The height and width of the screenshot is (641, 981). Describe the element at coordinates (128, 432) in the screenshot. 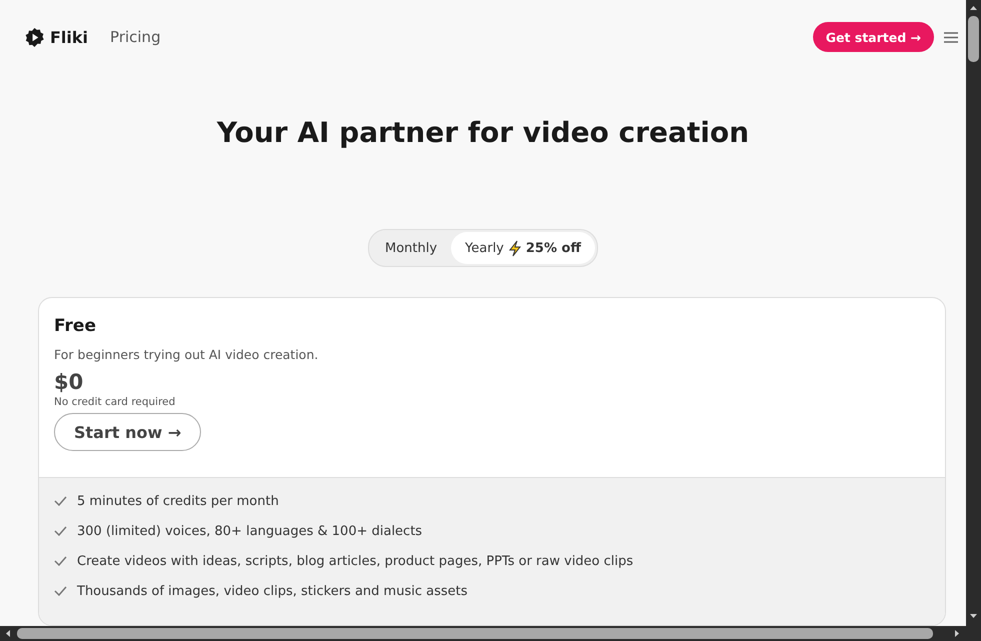

I see `start-now-button: Start now →` at that location.